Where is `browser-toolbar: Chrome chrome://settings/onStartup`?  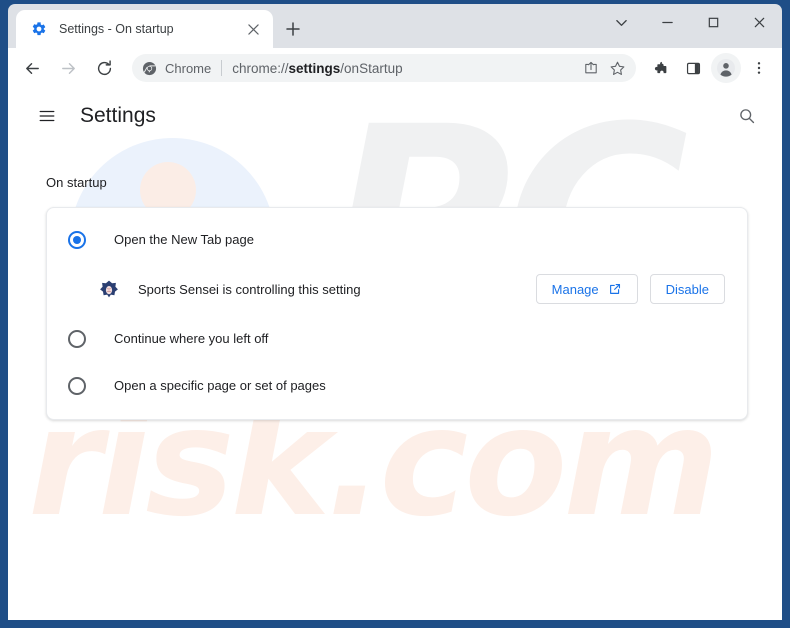 browser-toolbar: Chrome chrome://settings/onStartup is located at coordinates (395, 68).